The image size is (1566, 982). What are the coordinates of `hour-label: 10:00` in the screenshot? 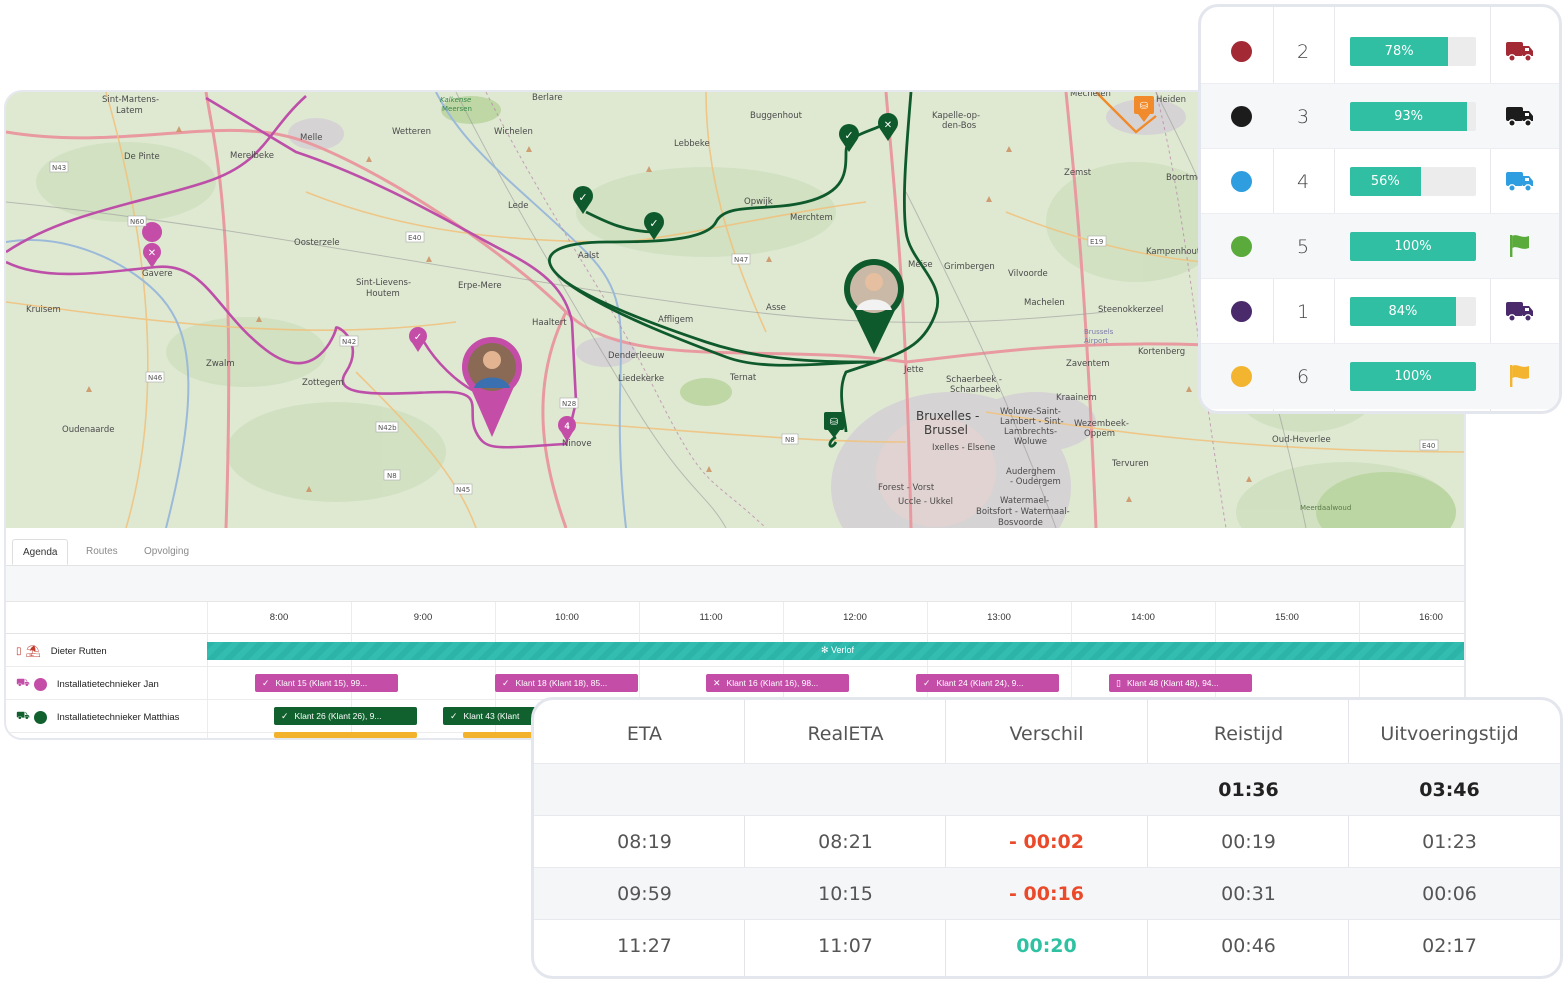 It's located at (567, 617).